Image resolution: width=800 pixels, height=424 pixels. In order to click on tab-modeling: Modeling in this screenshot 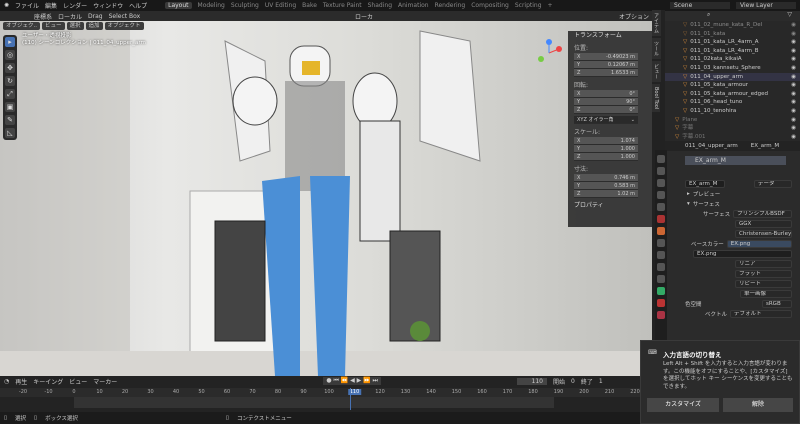, I will do `click(211, 5)`.